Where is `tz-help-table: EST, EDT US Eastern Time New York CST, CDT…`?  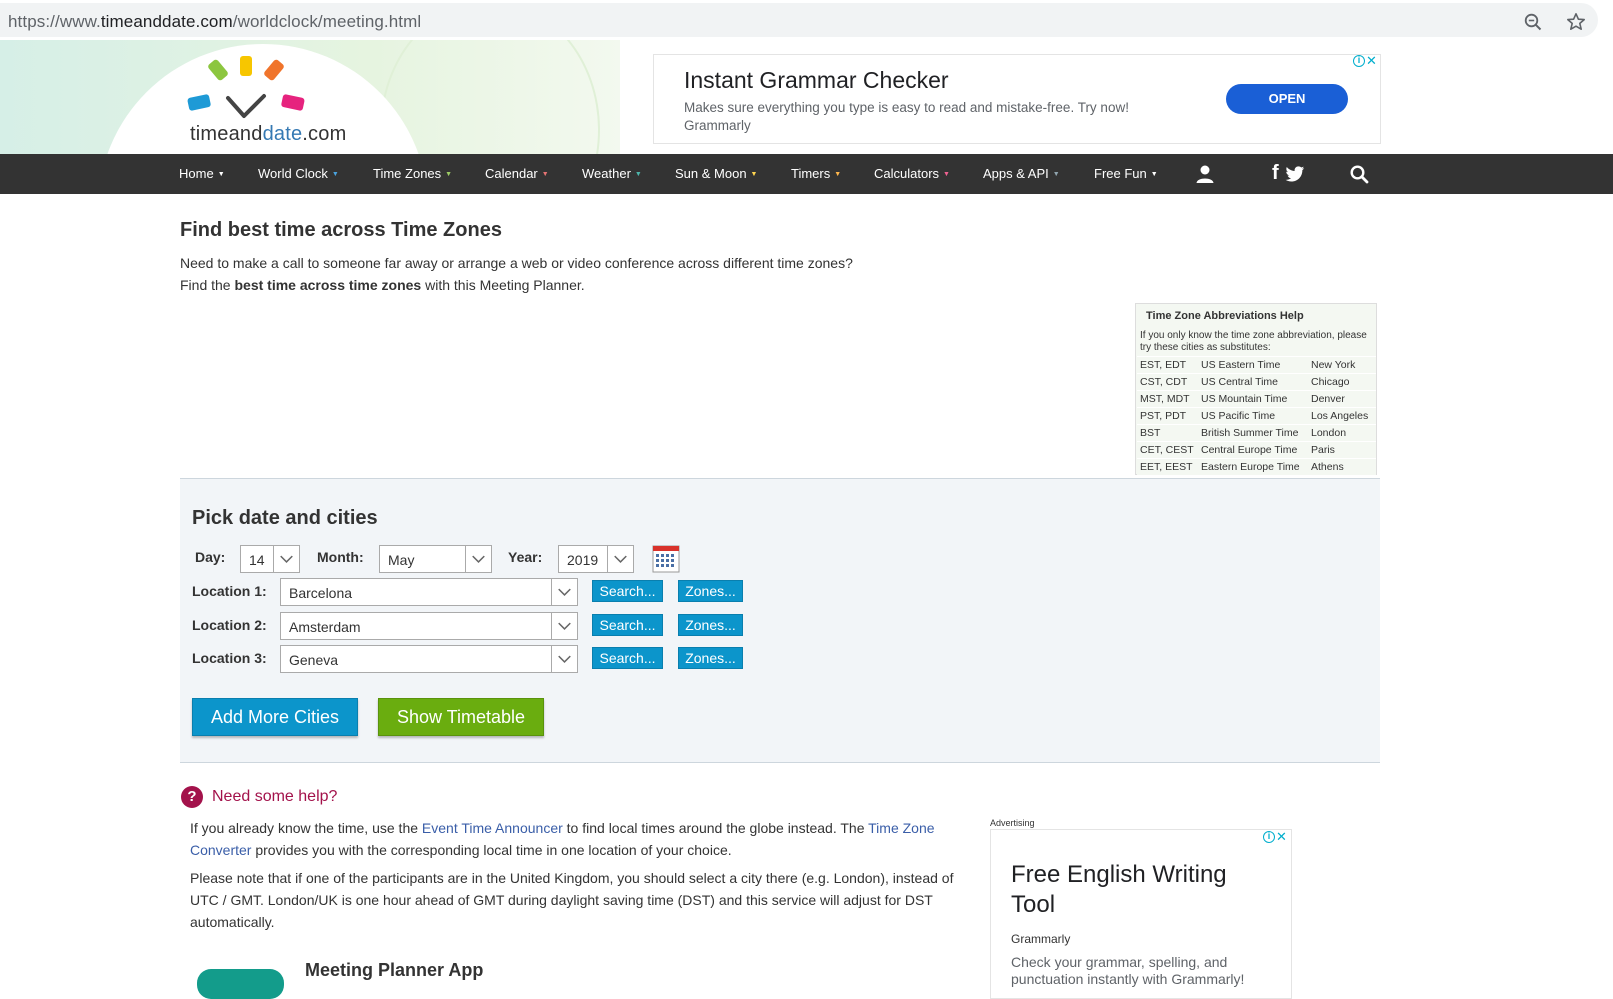 tz-help-table: EST, EDT US Eastern Time New York CST, CDT… is located at coordinates (1256, 415).